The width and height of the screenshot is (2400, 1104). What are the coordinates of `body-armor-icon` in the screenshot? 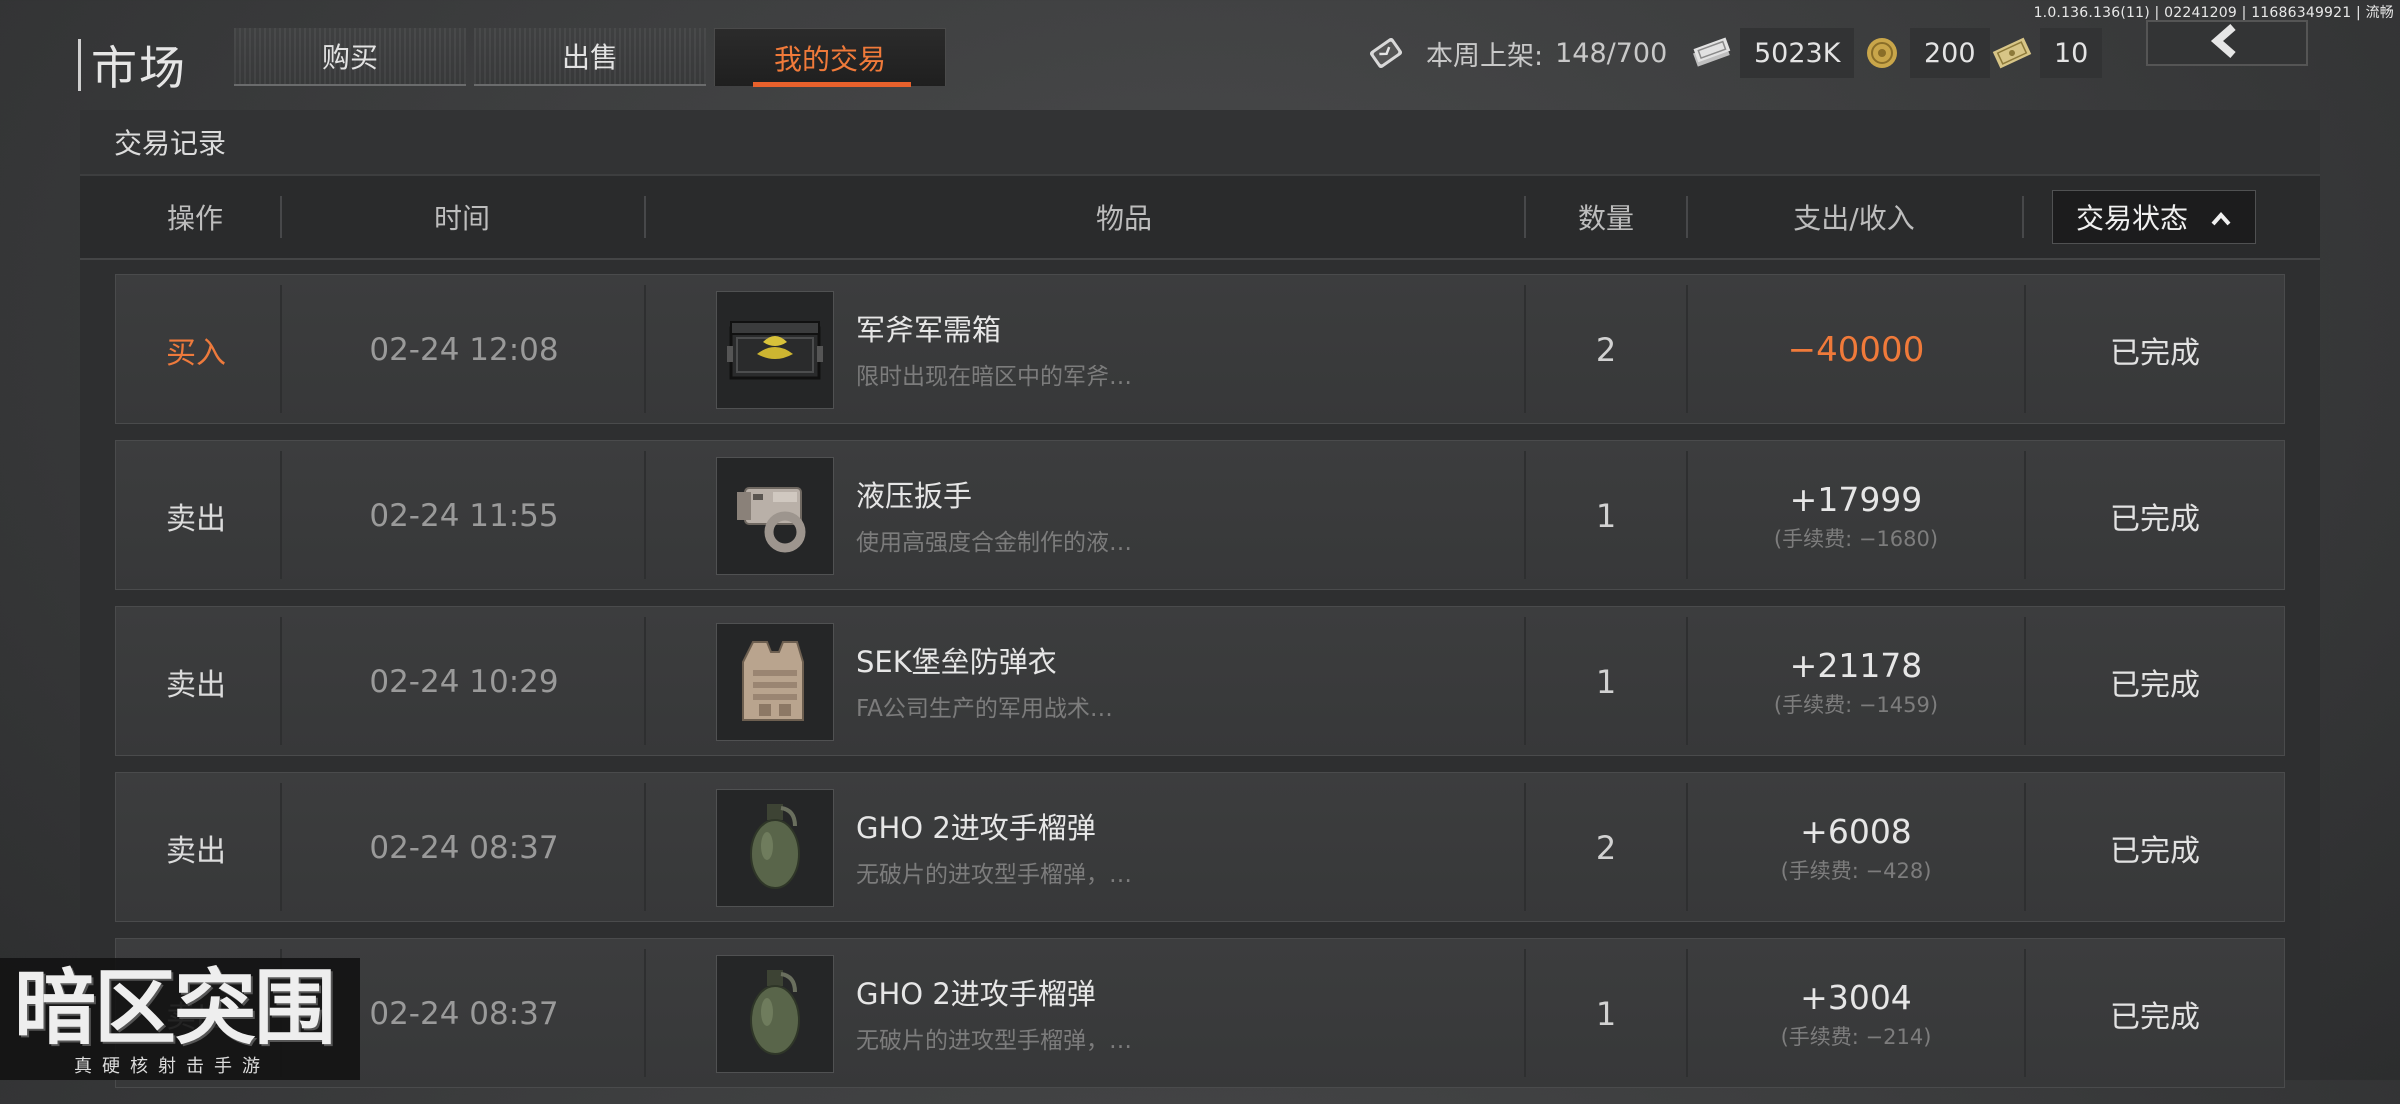 It's located at (775, 682).